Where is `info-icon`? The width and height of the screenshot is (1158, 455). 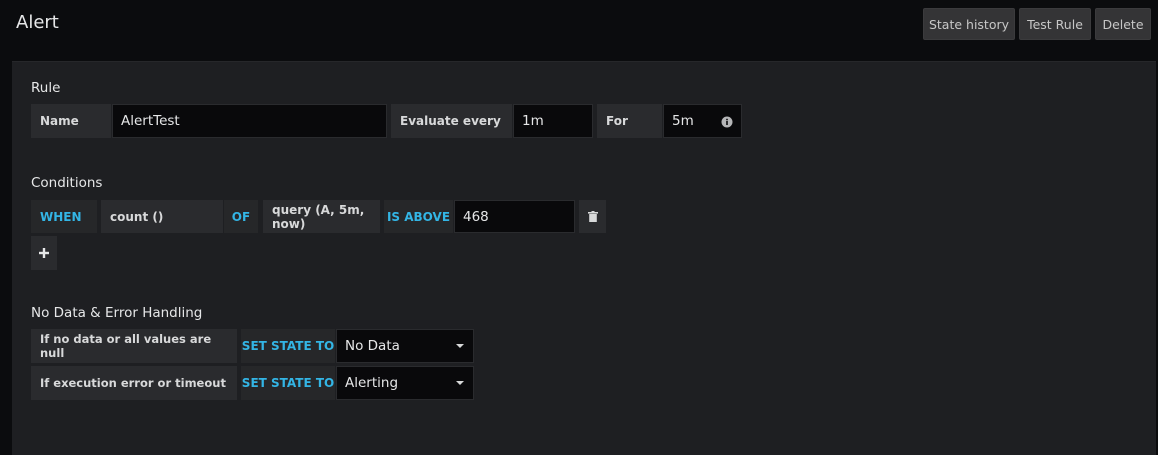
info-icon is located at coordinates (727, 122).